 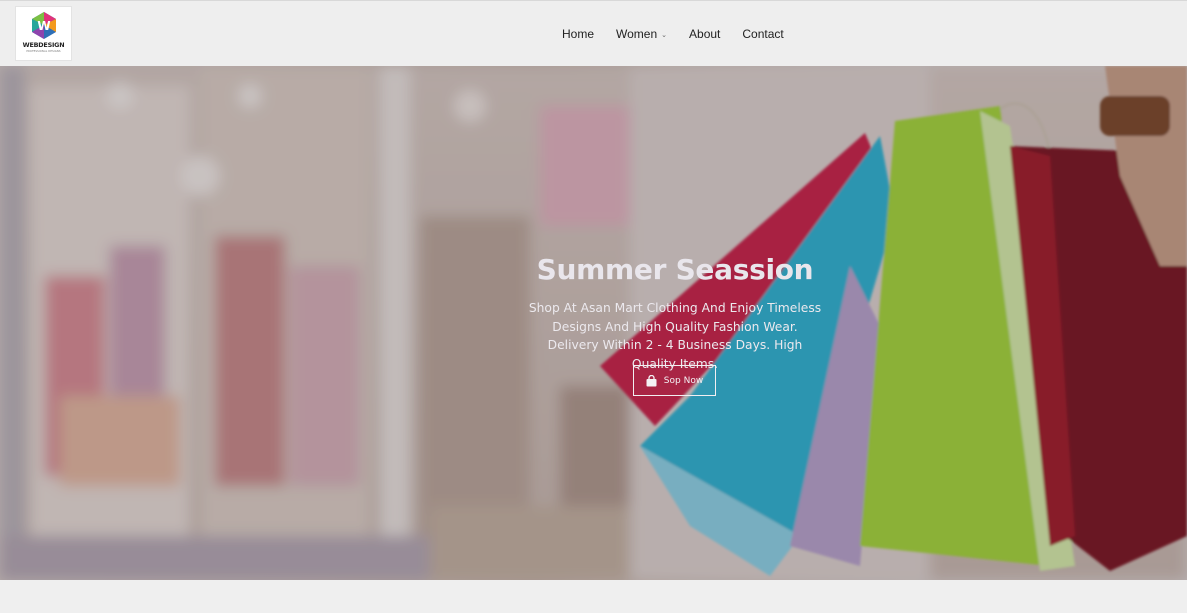 What do you see at coordinates (664, 35) in the screenshot?
I see `chevron-down-icon: ⌄` at bounding box center [664, 35].